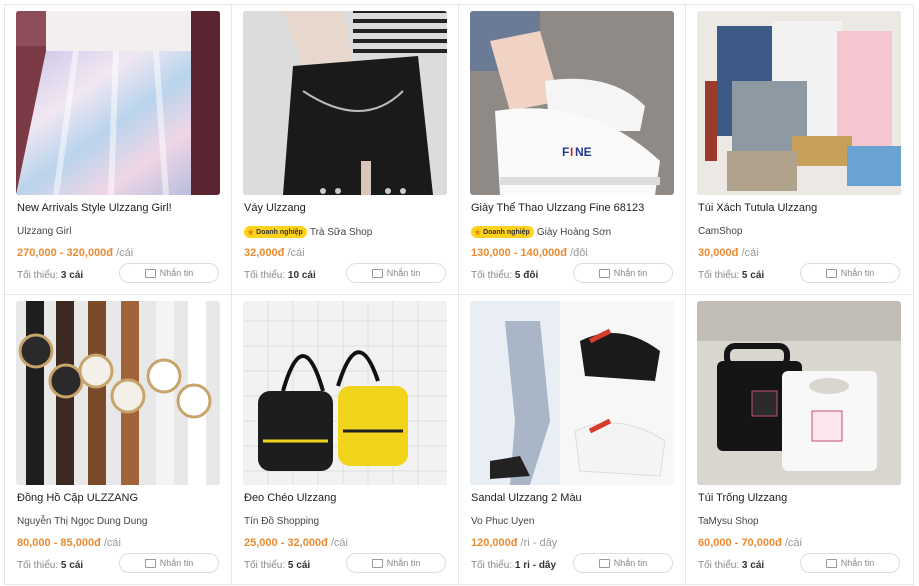 Image resolution: width=919 pixels, height=586 pixels. I want to click on product-price: 25,000 - 32,000đ /cái, so click(296, 543).